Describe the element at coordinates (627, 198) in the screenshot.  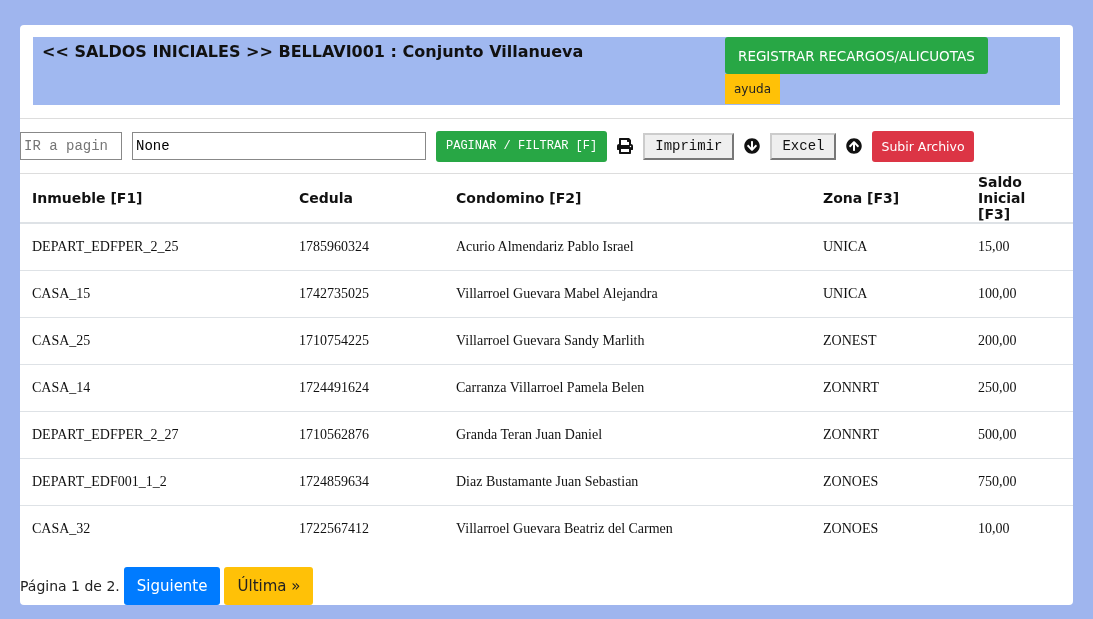
I see `column-header: Condomino [F2]` at that location.